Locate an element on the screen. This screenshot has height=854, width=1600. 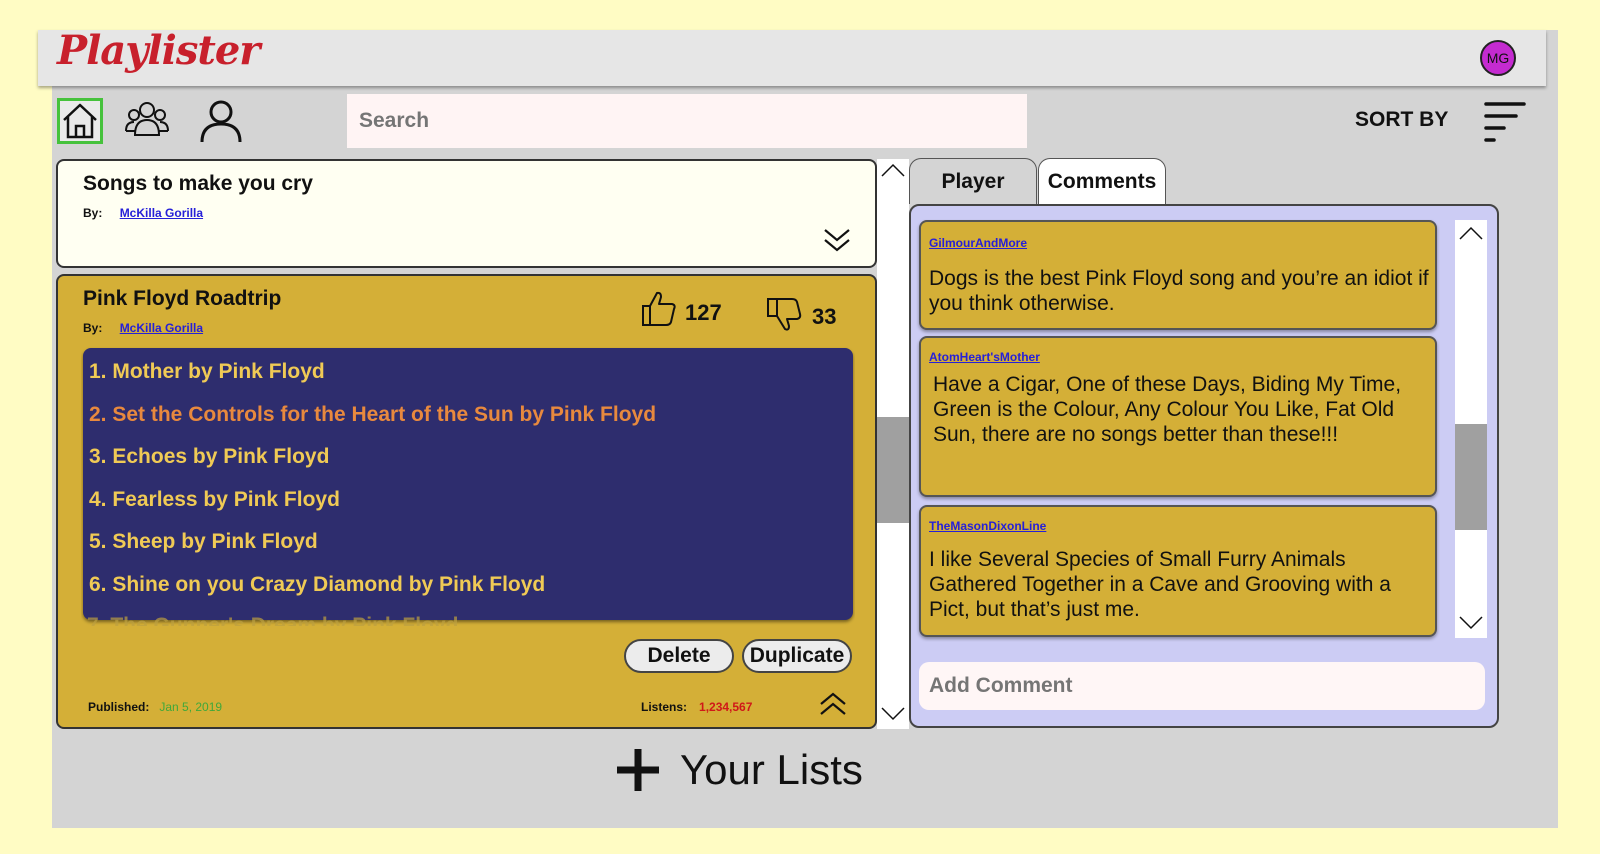
thumbs-down-icon is located at coordinates (784, 315).